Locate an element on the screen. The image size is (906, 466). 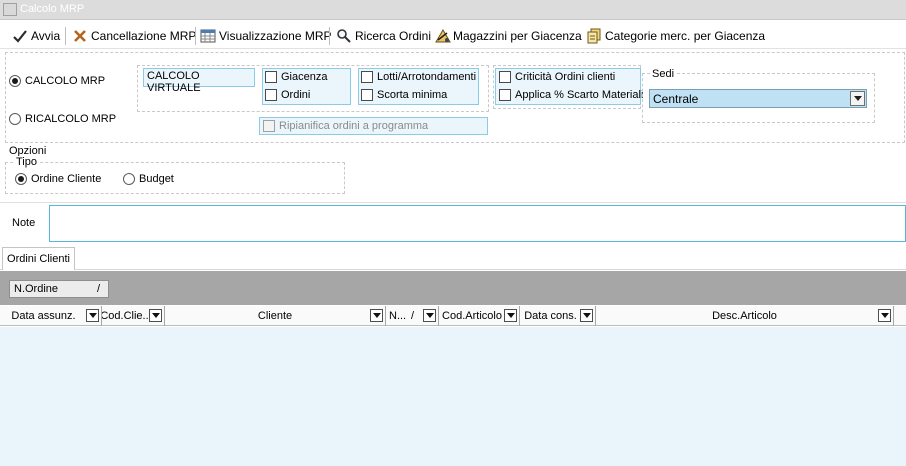
note-label: Note is located at coordinates (24, 223).